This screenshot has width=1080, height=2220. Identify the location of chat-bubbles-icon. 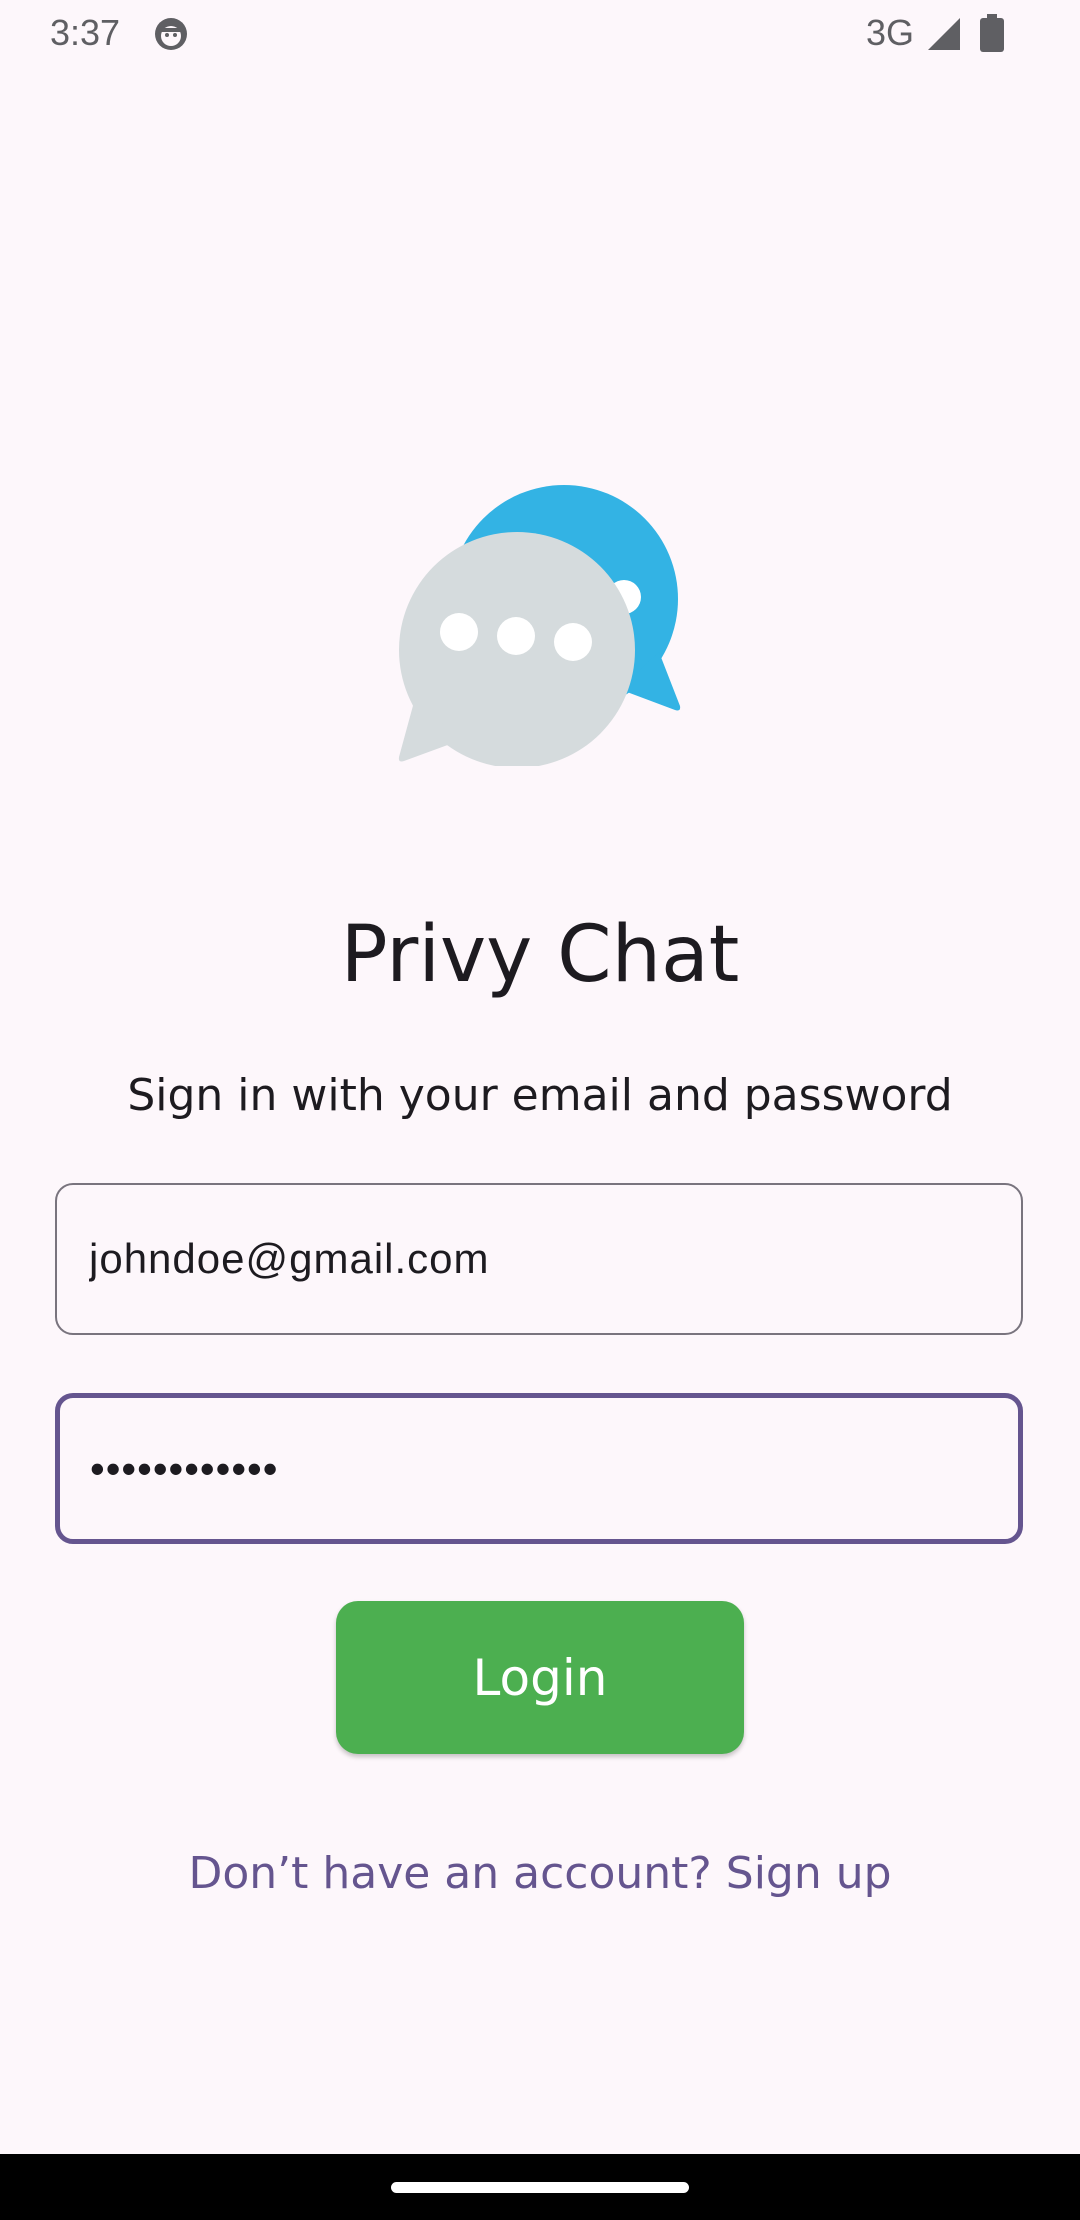
(539, 625).